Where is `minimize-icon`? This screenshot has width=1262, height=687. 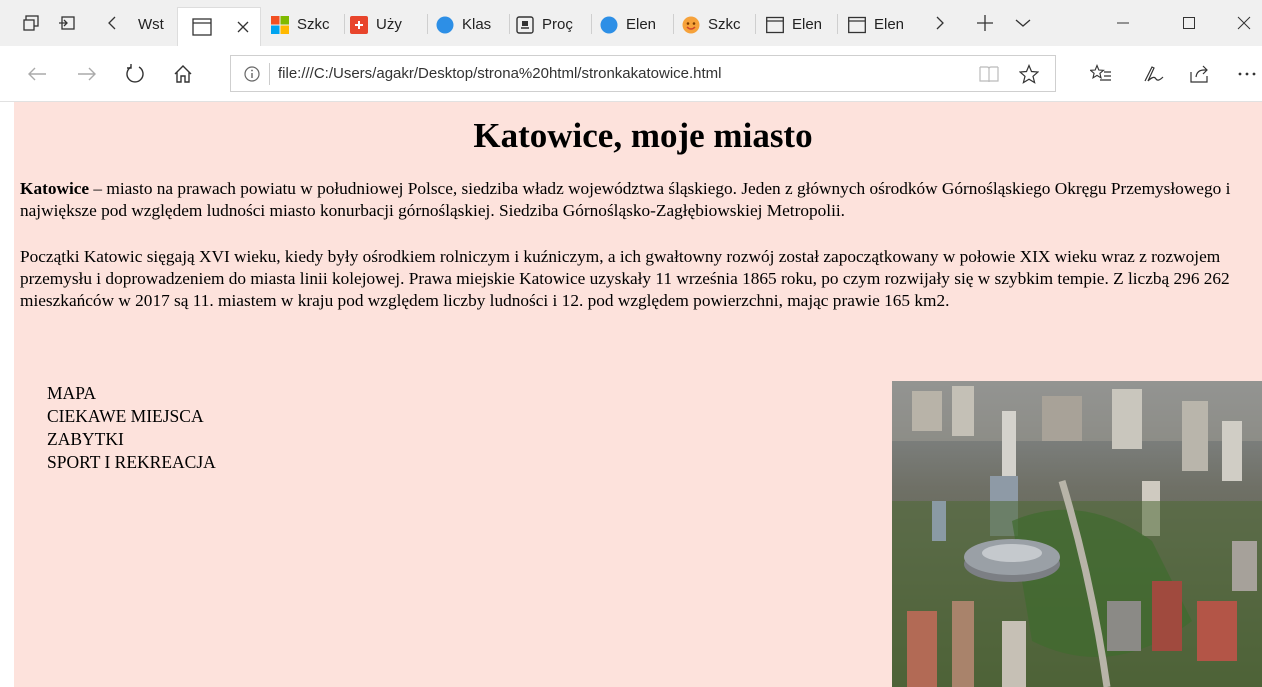
minimize-icon is located at coordinates (1123, 23).